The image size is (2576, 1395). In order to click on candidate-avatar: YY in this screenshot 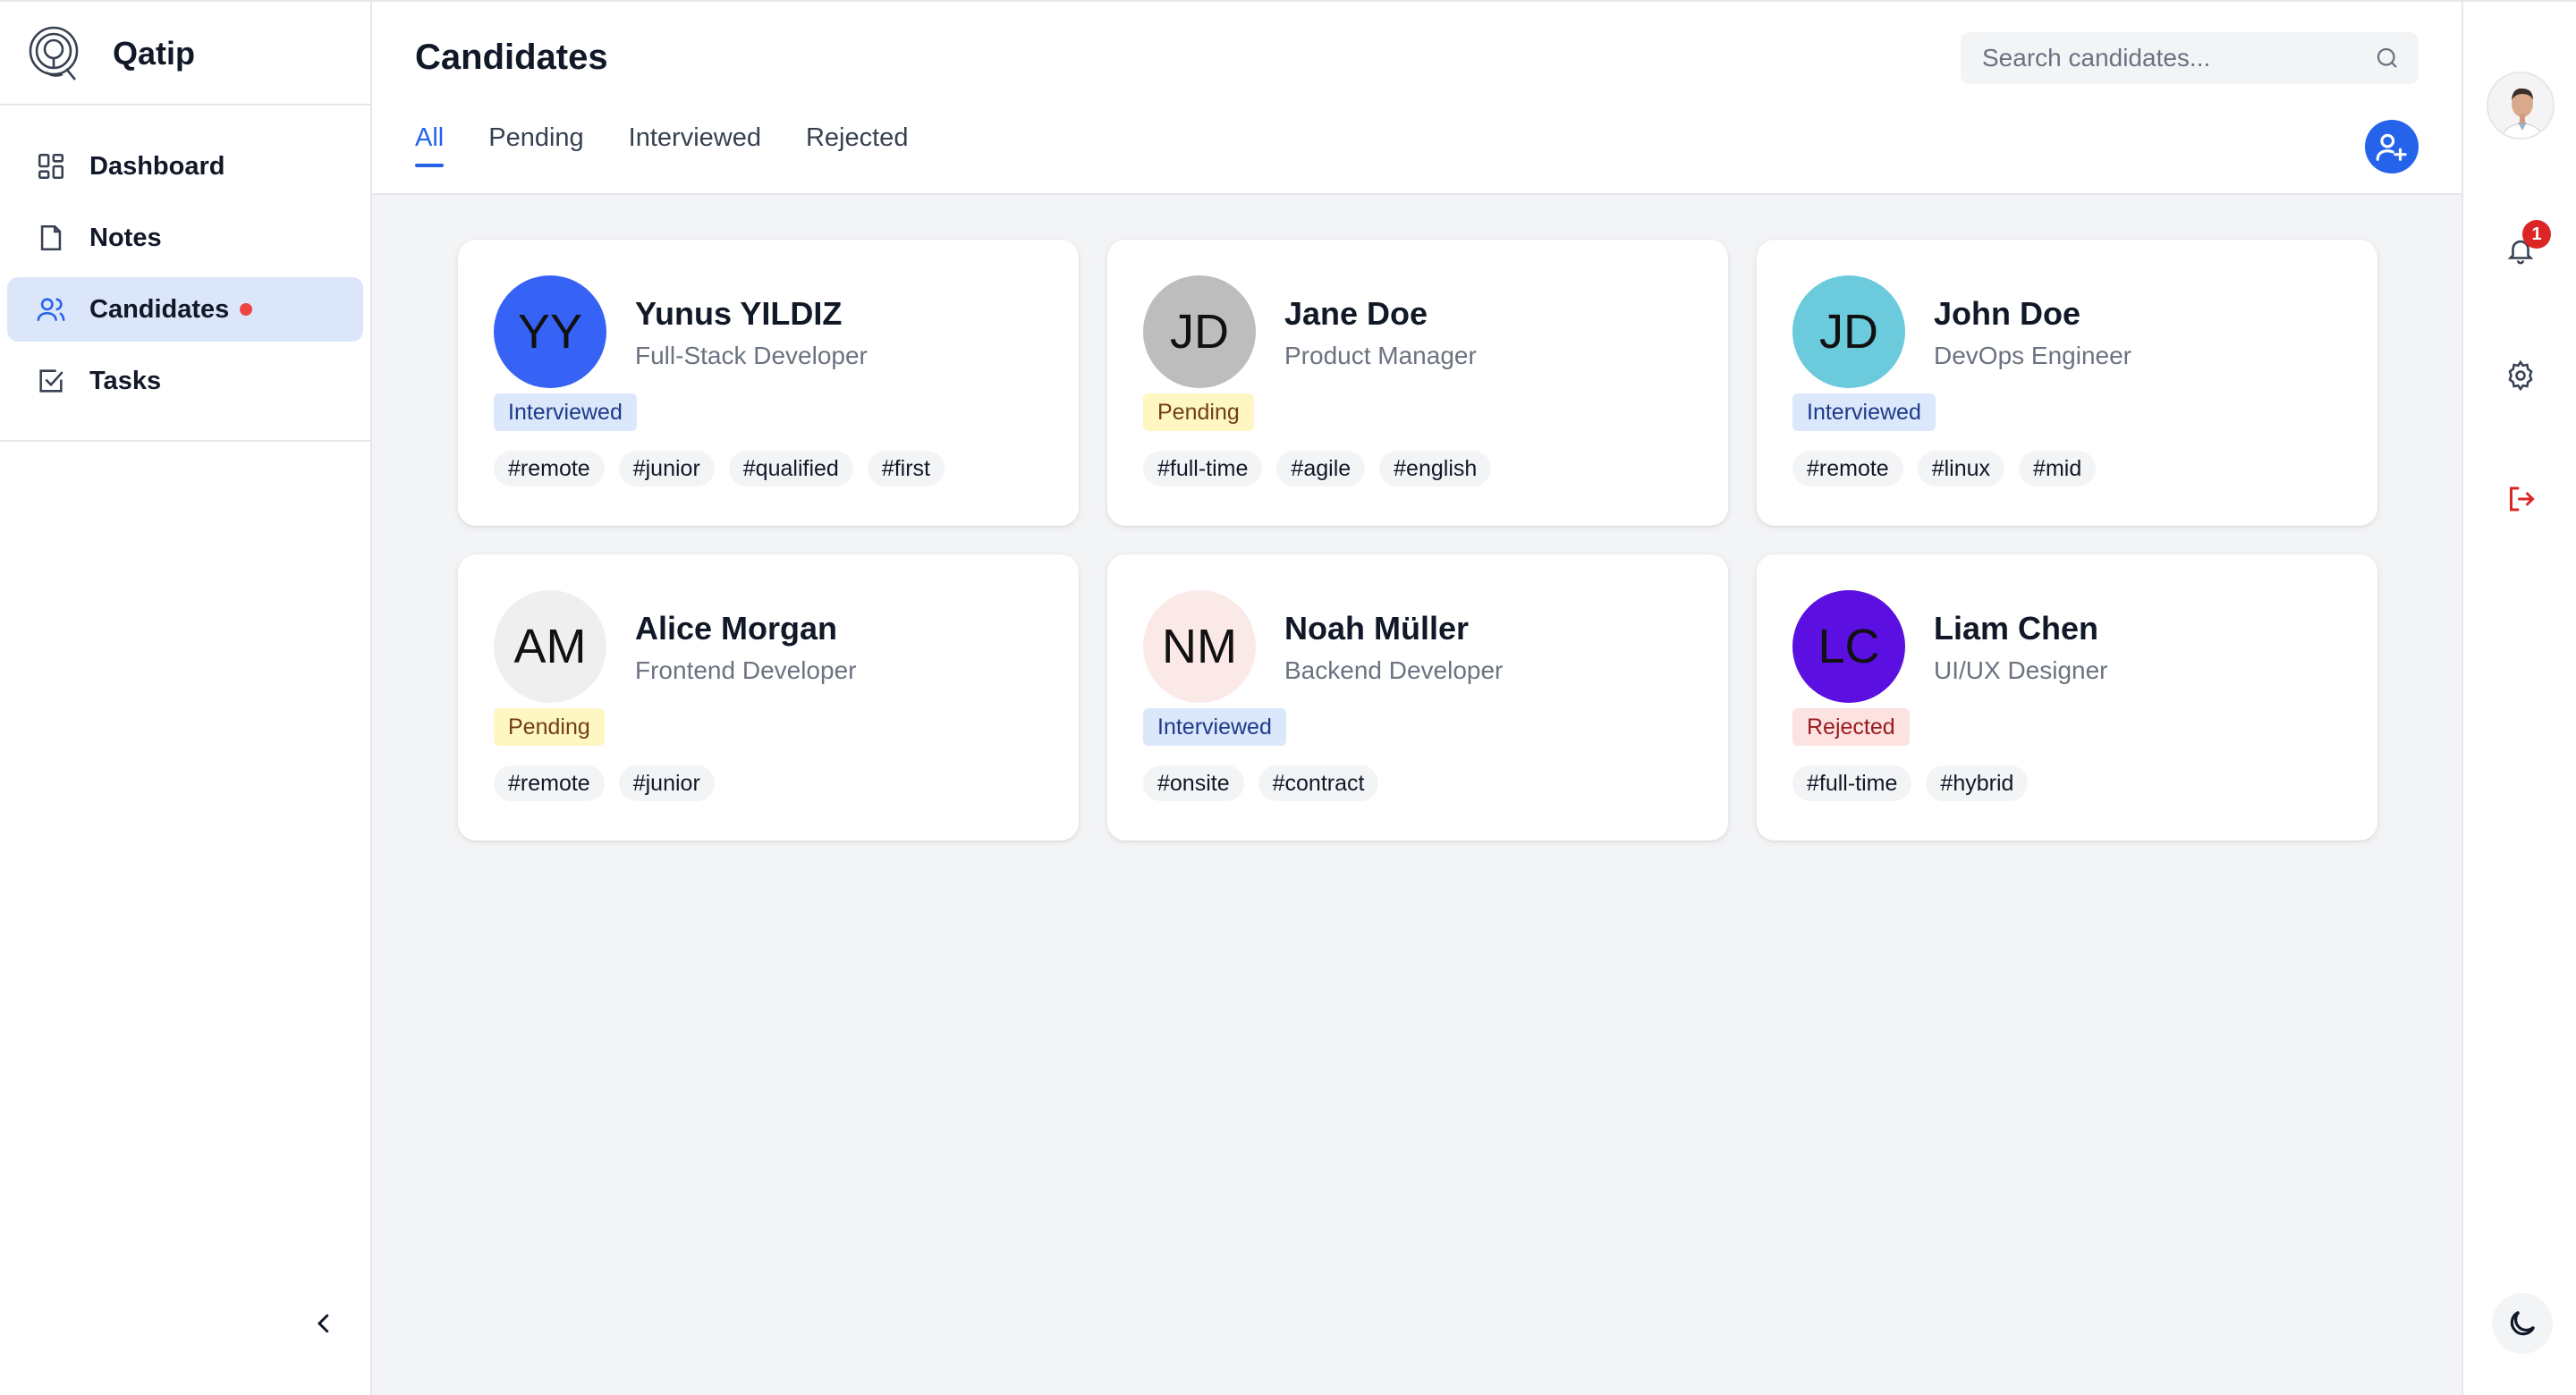, I will do `click(550, 331)`.